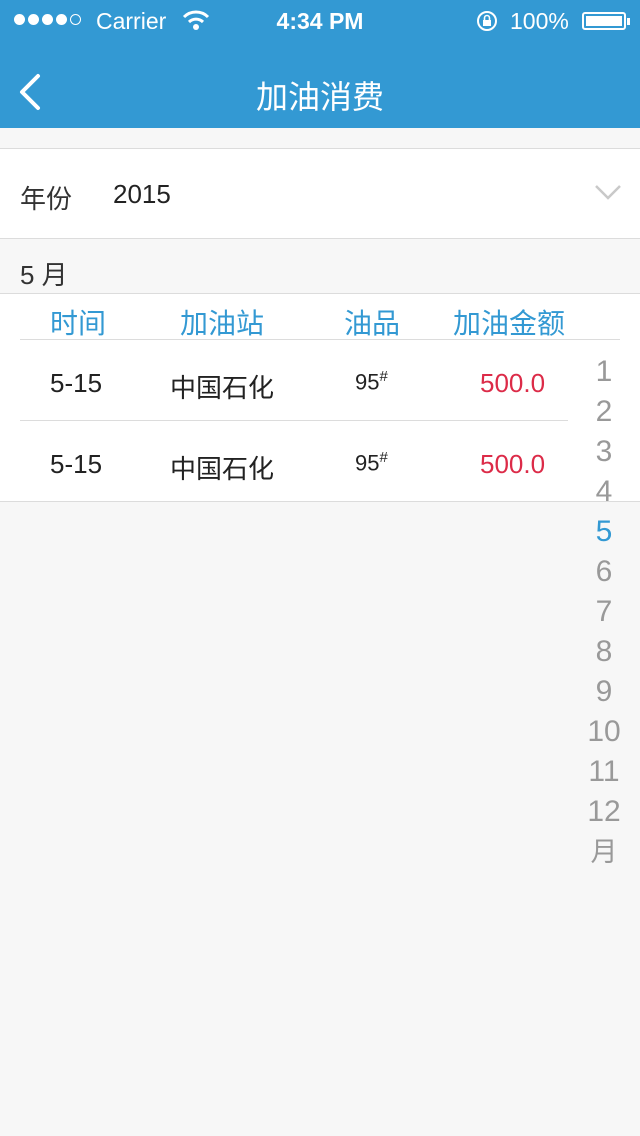 The image size is (640, 1136). I want to click on battery-percentage: 100%, so click(539, 21).